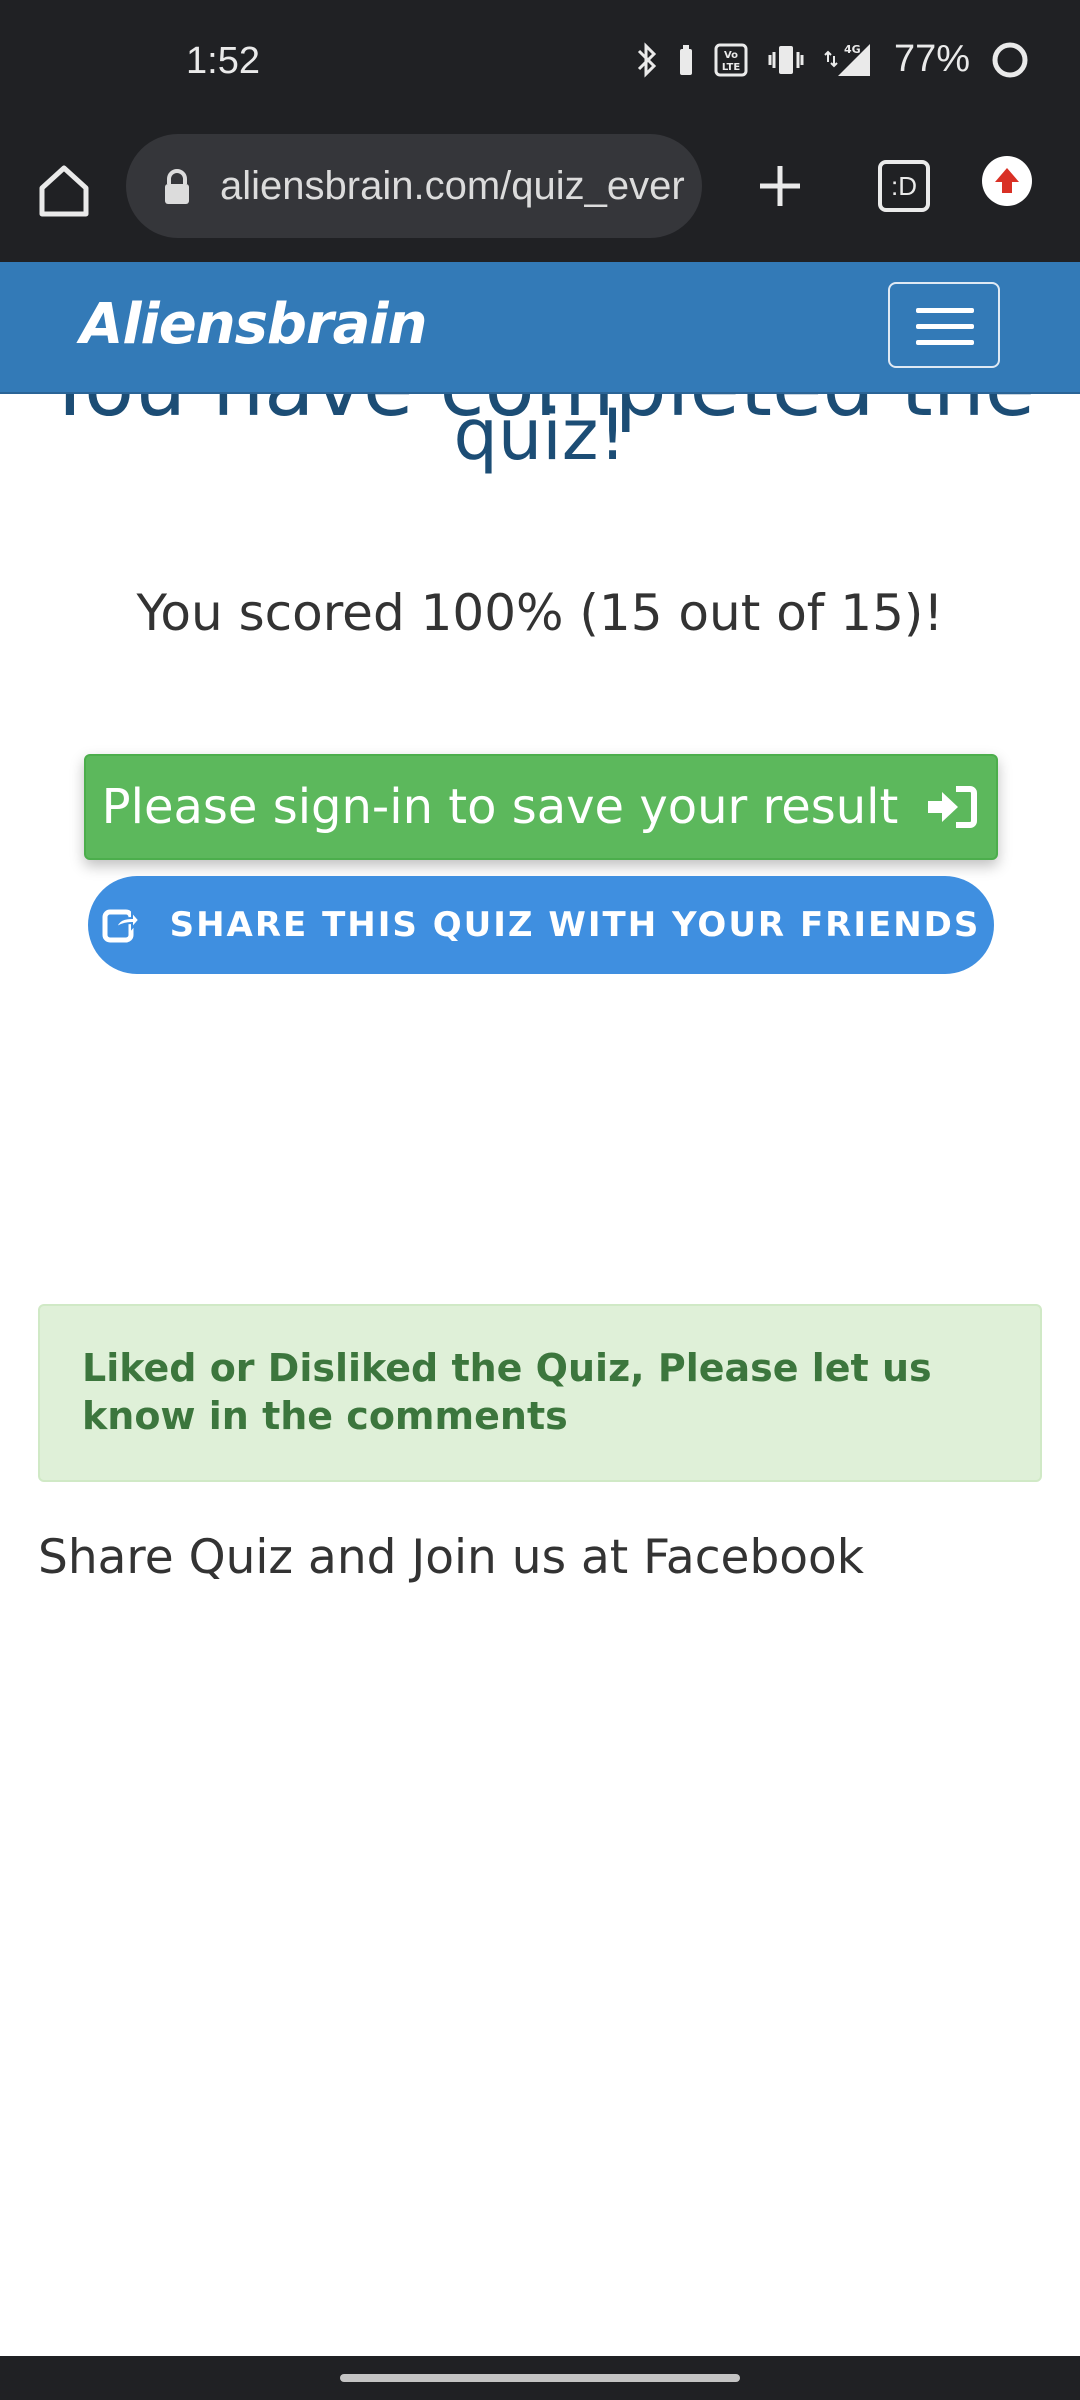  What do you see at coordinates (500, 807) in the screenshot?
I see `sign-in-label: Please sign-in to save your result` at bounding box center [500, 807].